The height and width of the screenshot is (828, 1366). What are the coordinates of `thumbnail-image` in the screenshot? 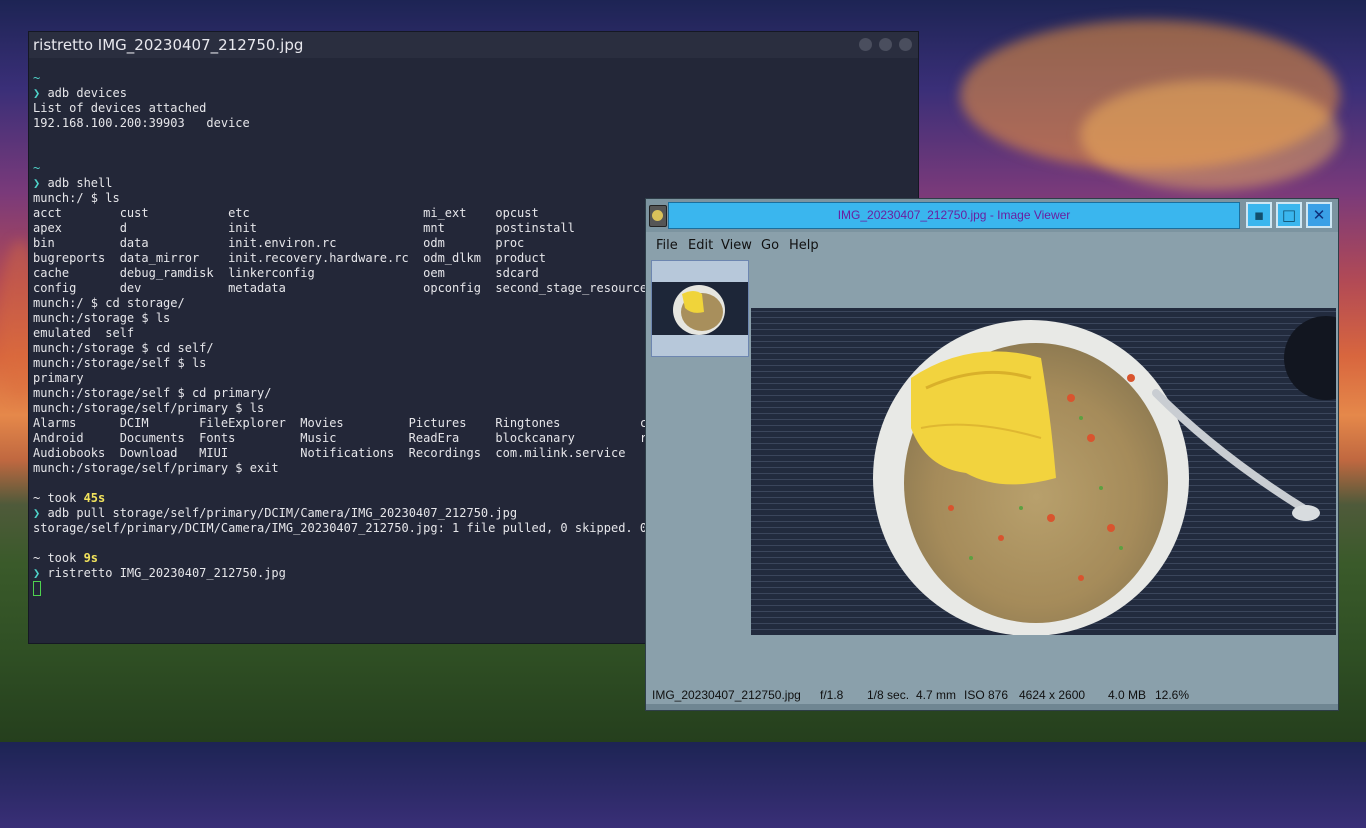 It's located at (700, 308).